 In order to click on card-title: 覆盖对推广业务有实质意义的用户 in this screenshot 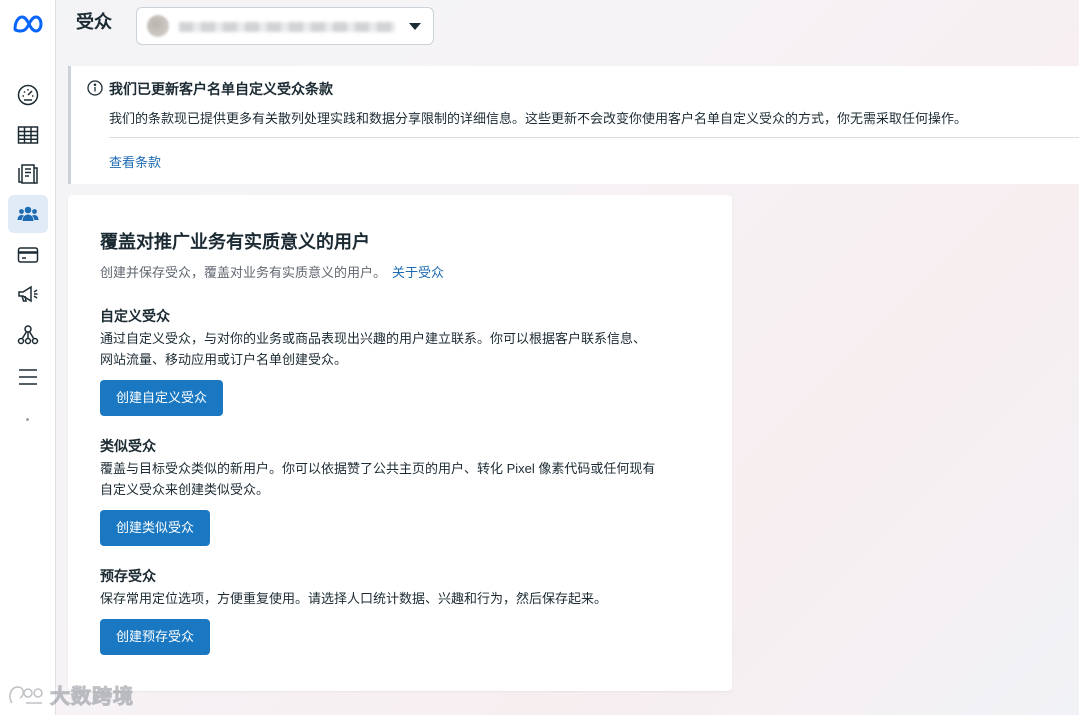, I will do `click(235, 242)`.